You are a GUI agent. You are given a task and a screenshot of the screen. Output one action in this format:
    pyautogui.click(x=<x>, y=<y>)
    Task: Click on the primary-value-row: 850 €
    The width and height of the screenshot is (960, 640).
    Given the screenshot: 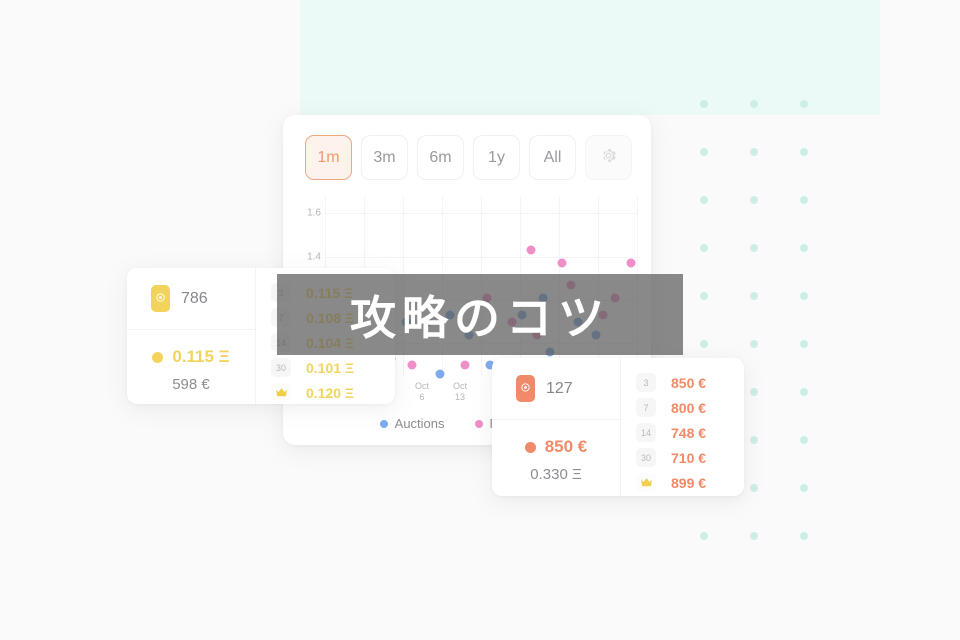 What is the action you would take?
    pyautogui.click(x=556, y=447)
    